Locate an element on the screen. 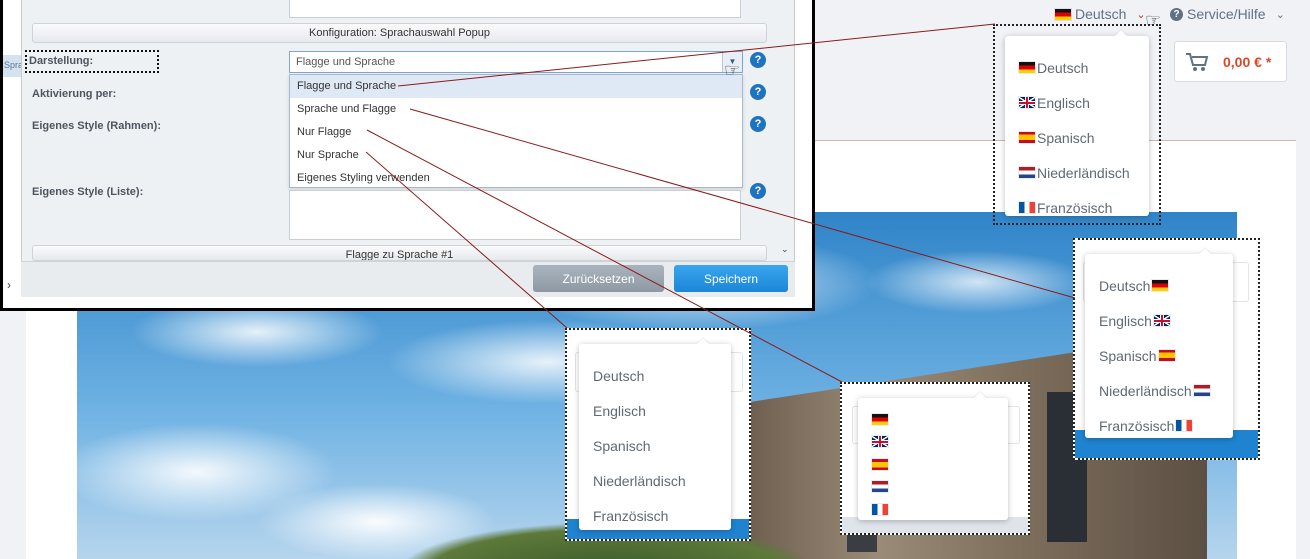  language-popup is located at coordinates (933, 459).